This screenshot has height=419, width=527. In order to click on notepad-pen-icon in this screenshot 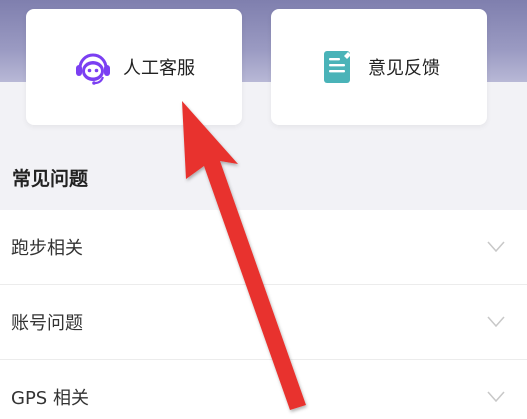, I will do `click(338, 67)`.